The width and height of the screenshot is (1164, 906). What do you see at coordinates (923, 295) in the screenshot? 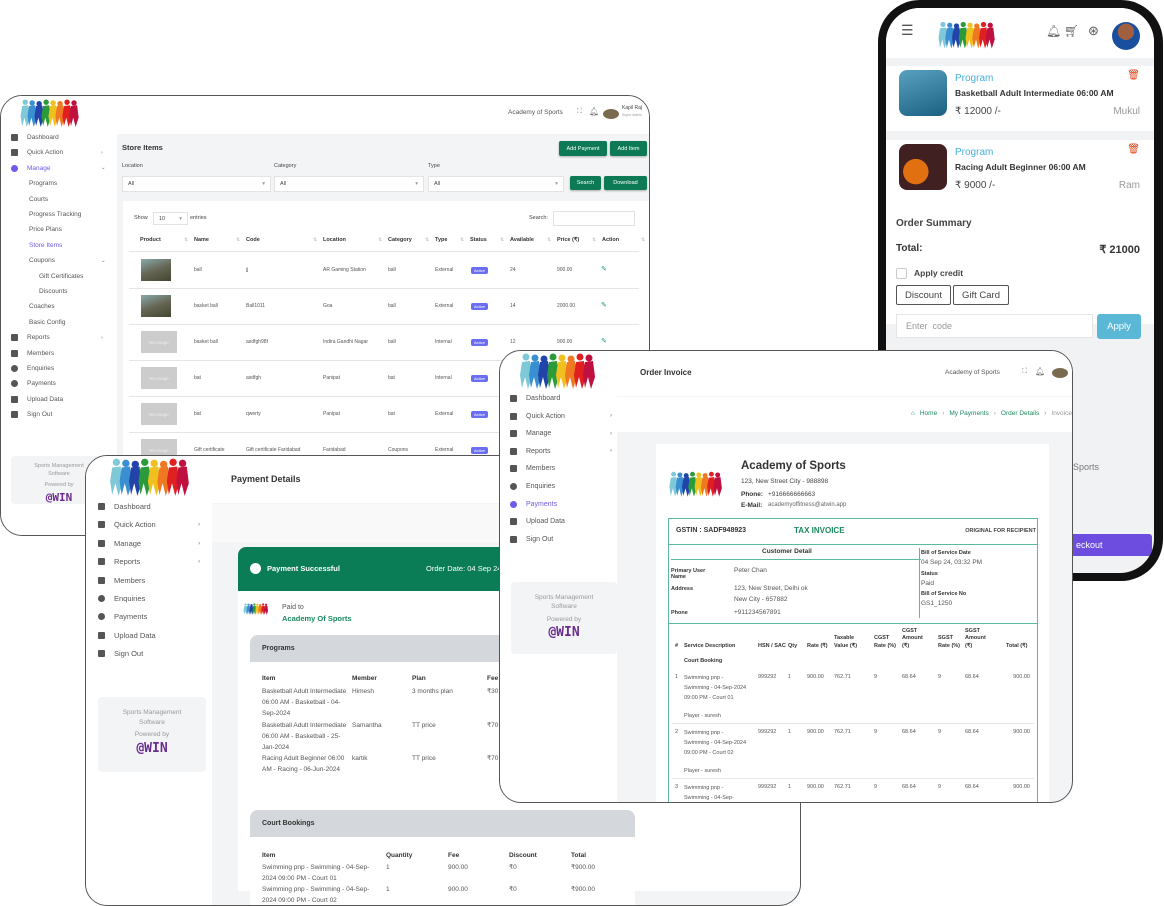
I see `discount-button: Discount` at bounding box center [923, 295].